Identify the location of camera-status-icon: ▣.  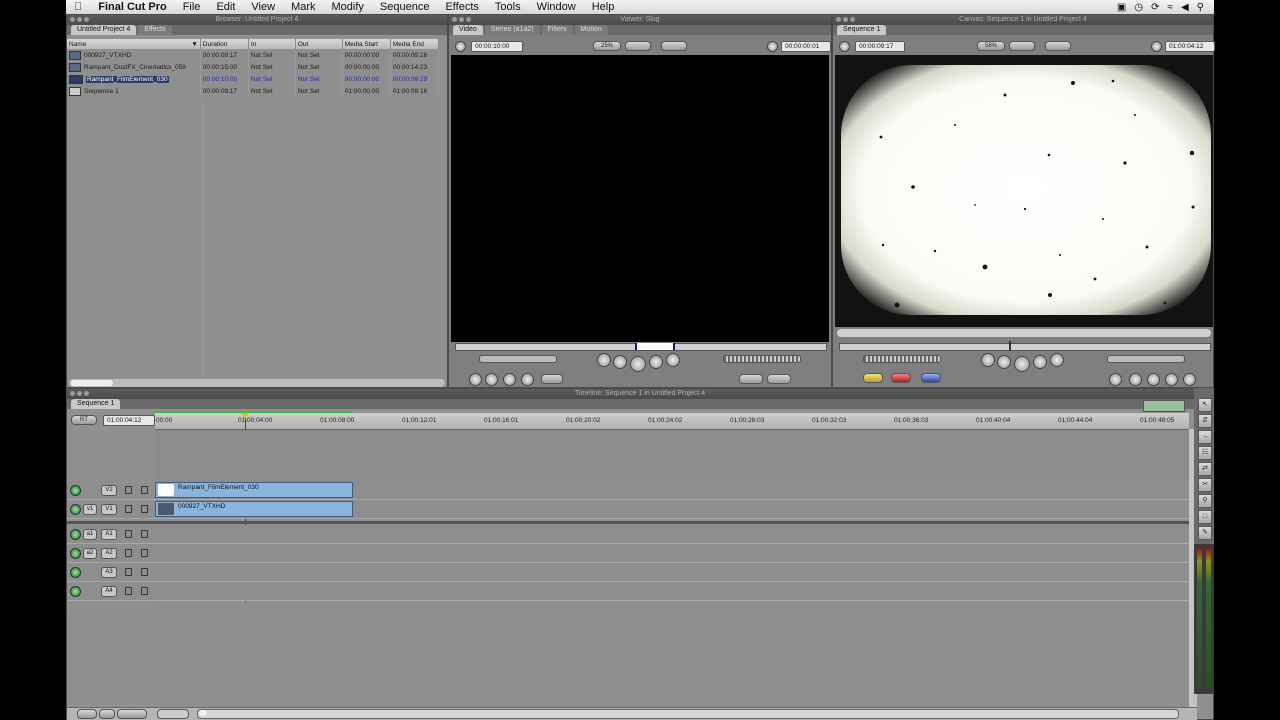
(1121, 7).